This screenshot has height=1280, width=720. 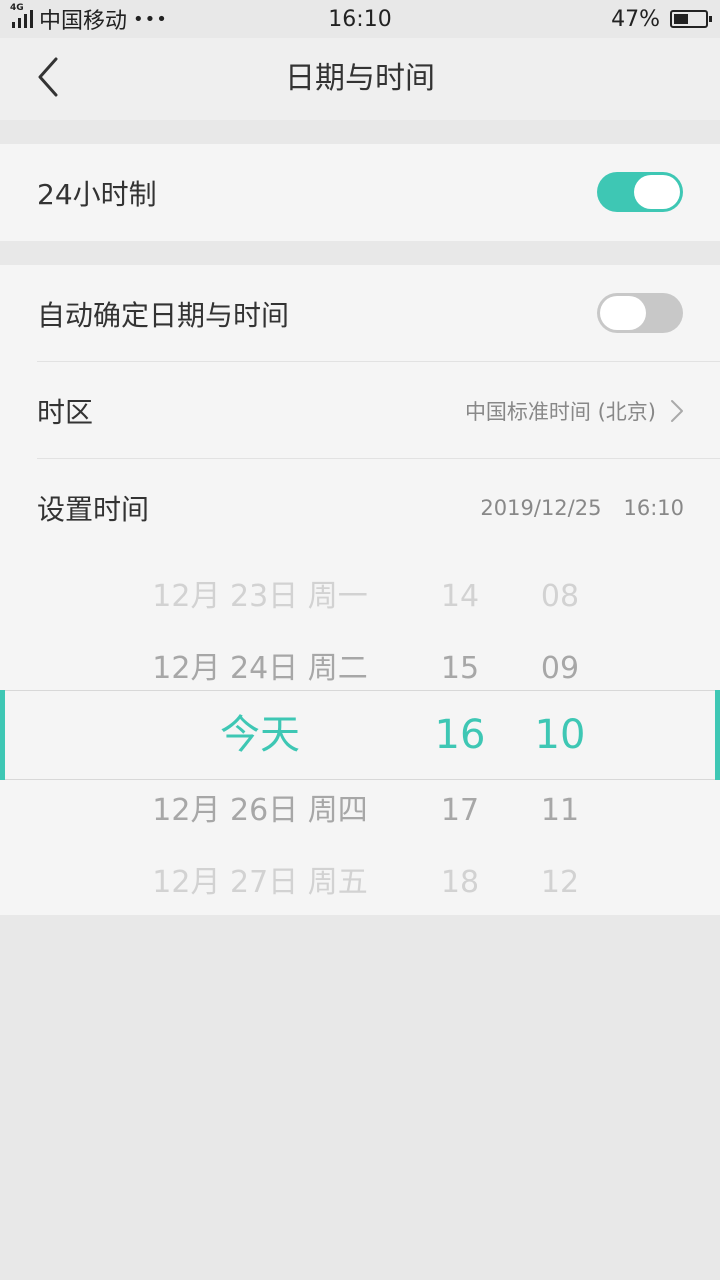 I want to click on picker-row-selected: 今天 16 10, so click(x=360, y=735).